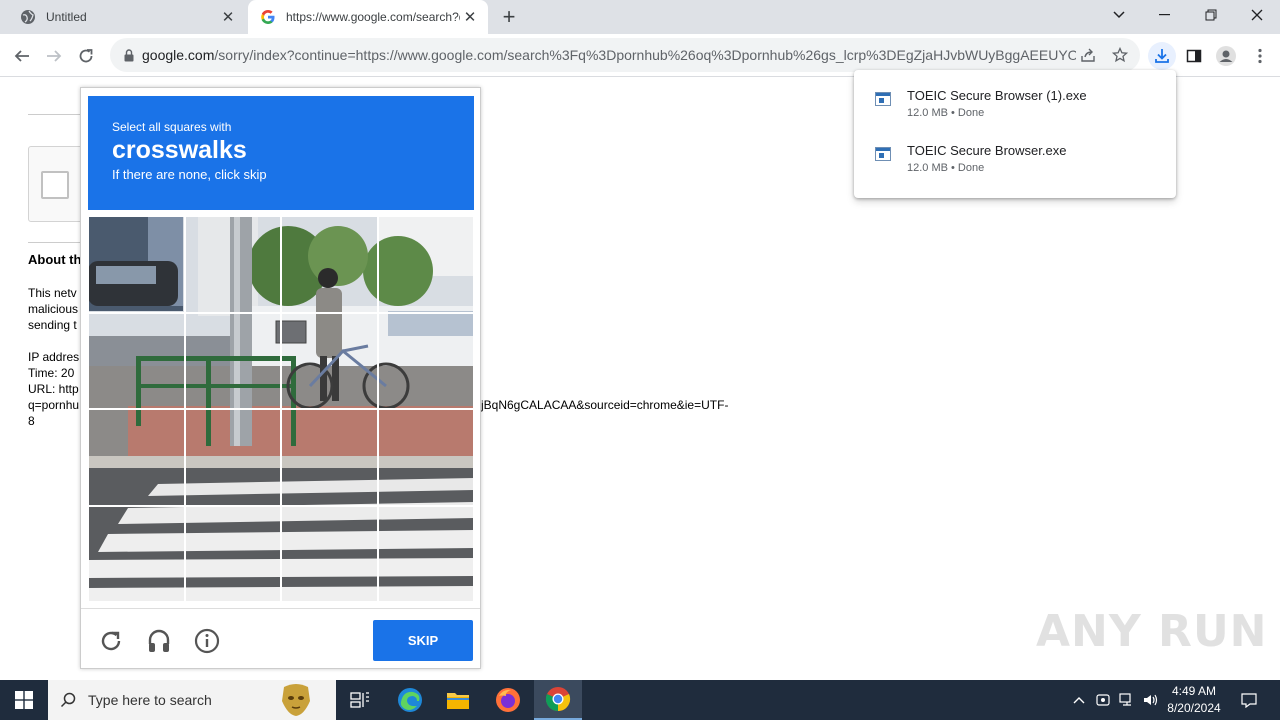 The height and width of the screenshot is (722, 1280). Describe the element at coordinates (68, 700) in the screenshot. I see `search-icon` at that location.